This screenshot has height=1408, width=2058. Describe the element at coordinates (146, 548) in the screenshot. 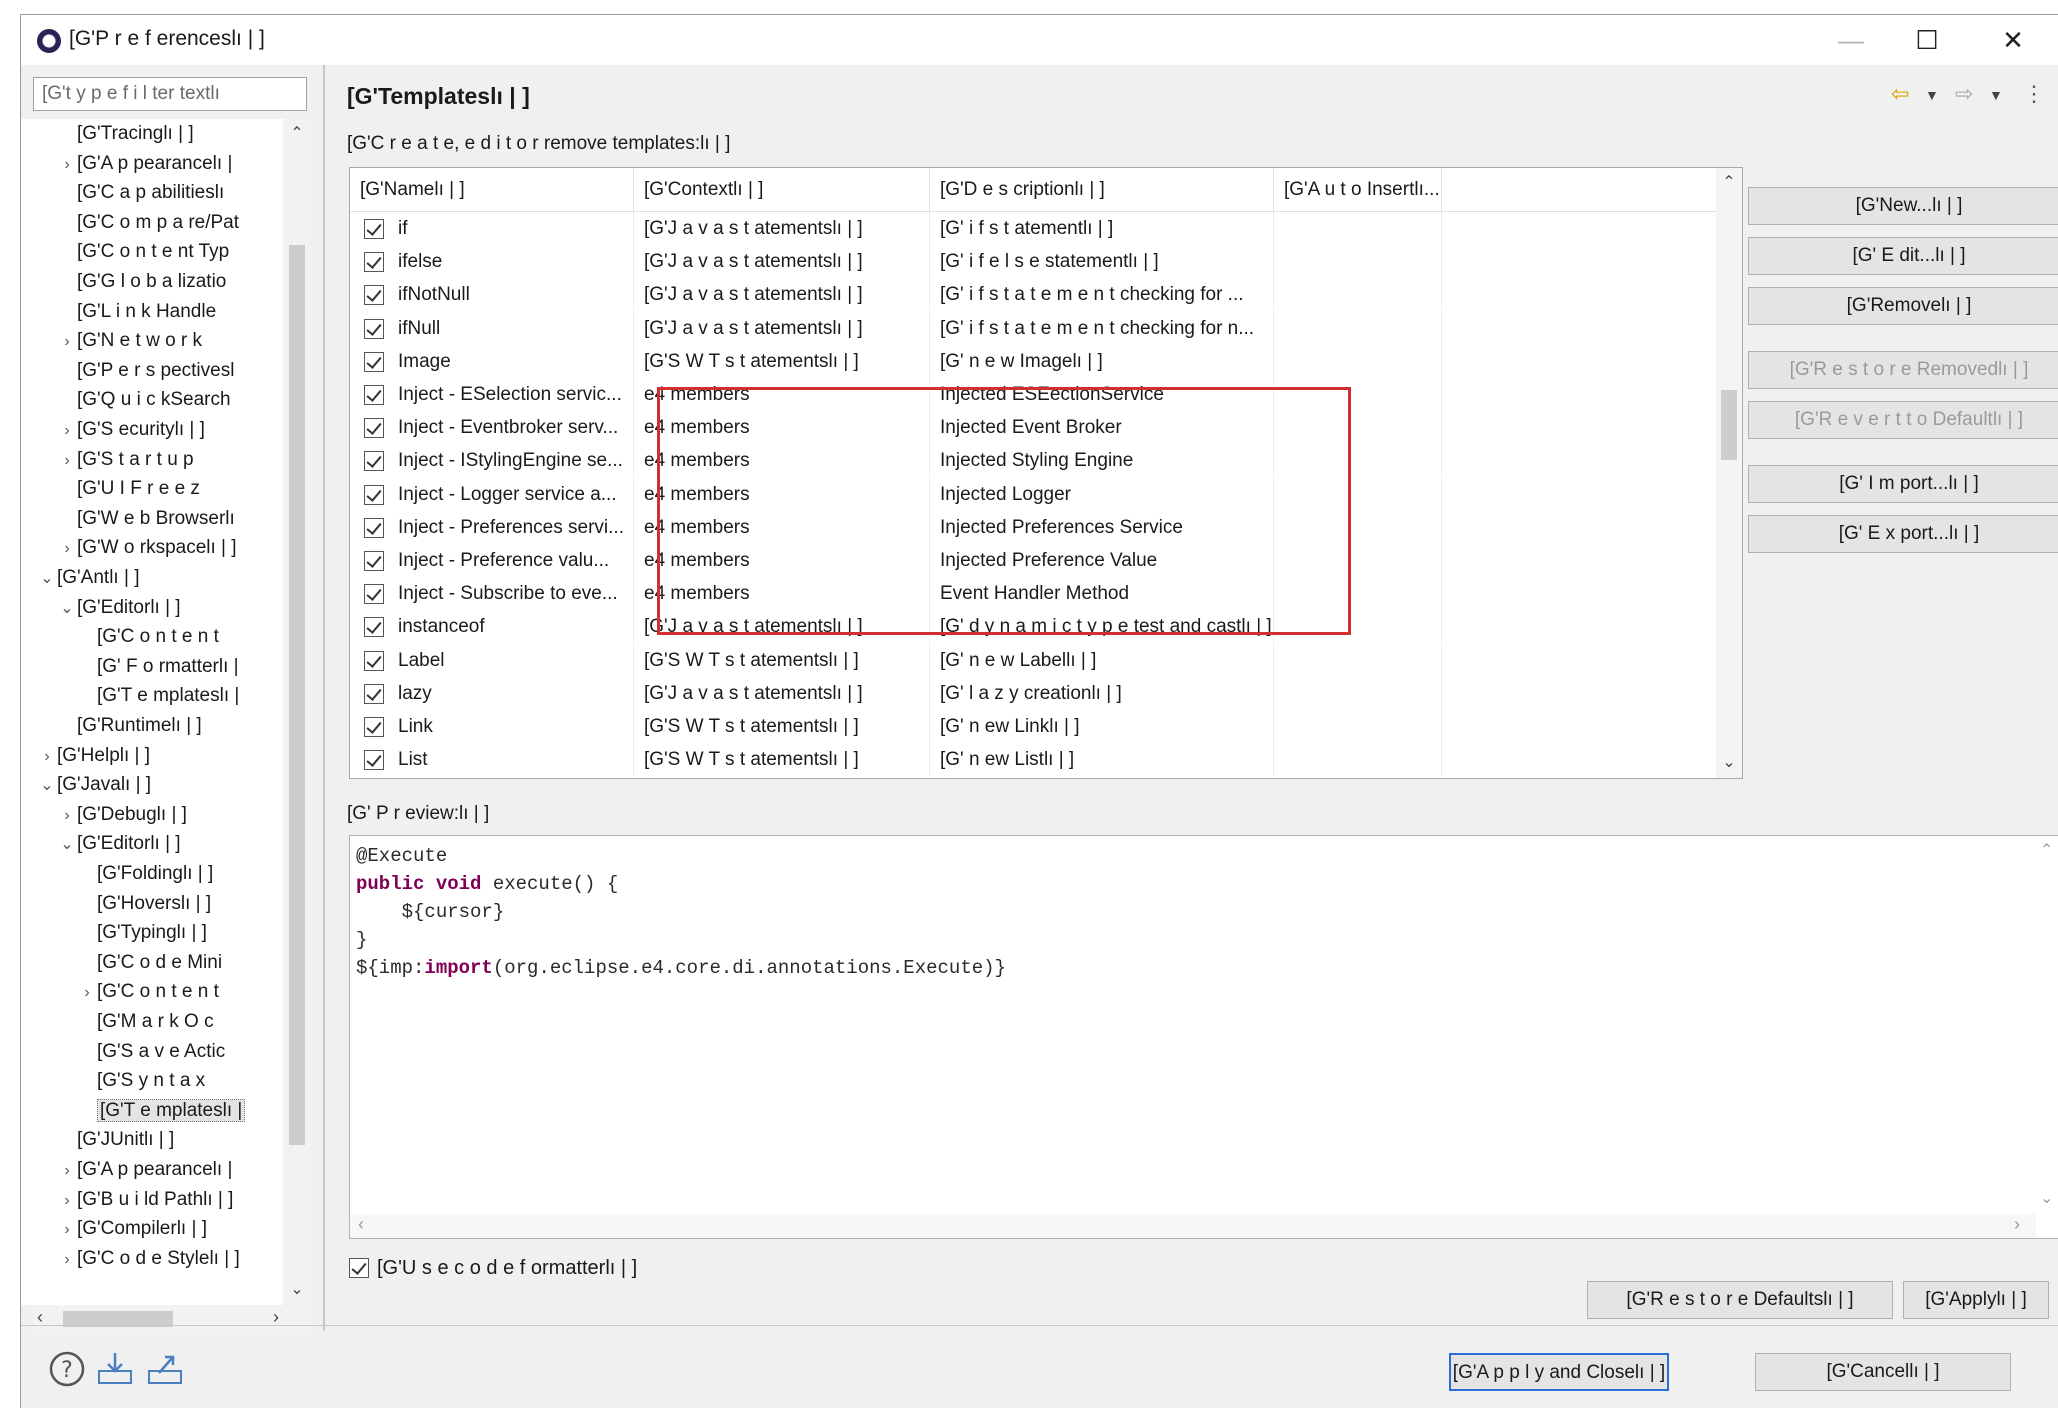

I see `tree-item: › [G'W o rkspacelı | ]` at that location.